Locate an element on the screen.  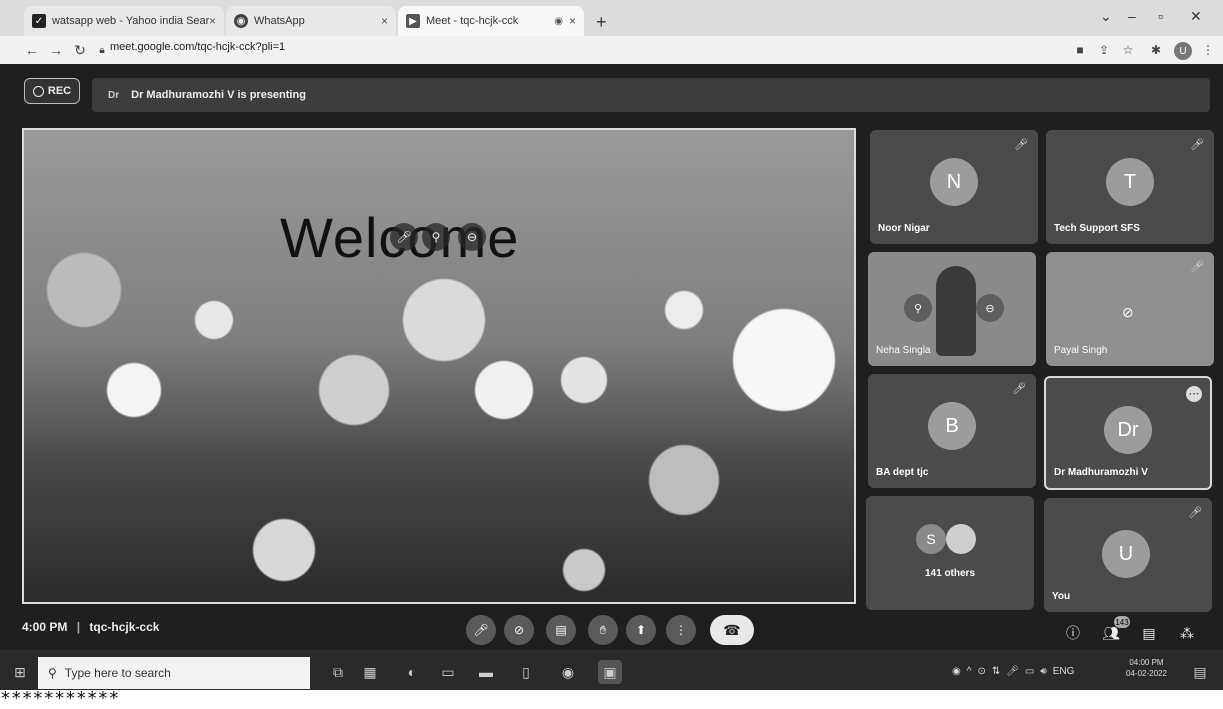
participant-tile: ⚲ ⊖ Neha Singla is located at coordinates (952, 309).